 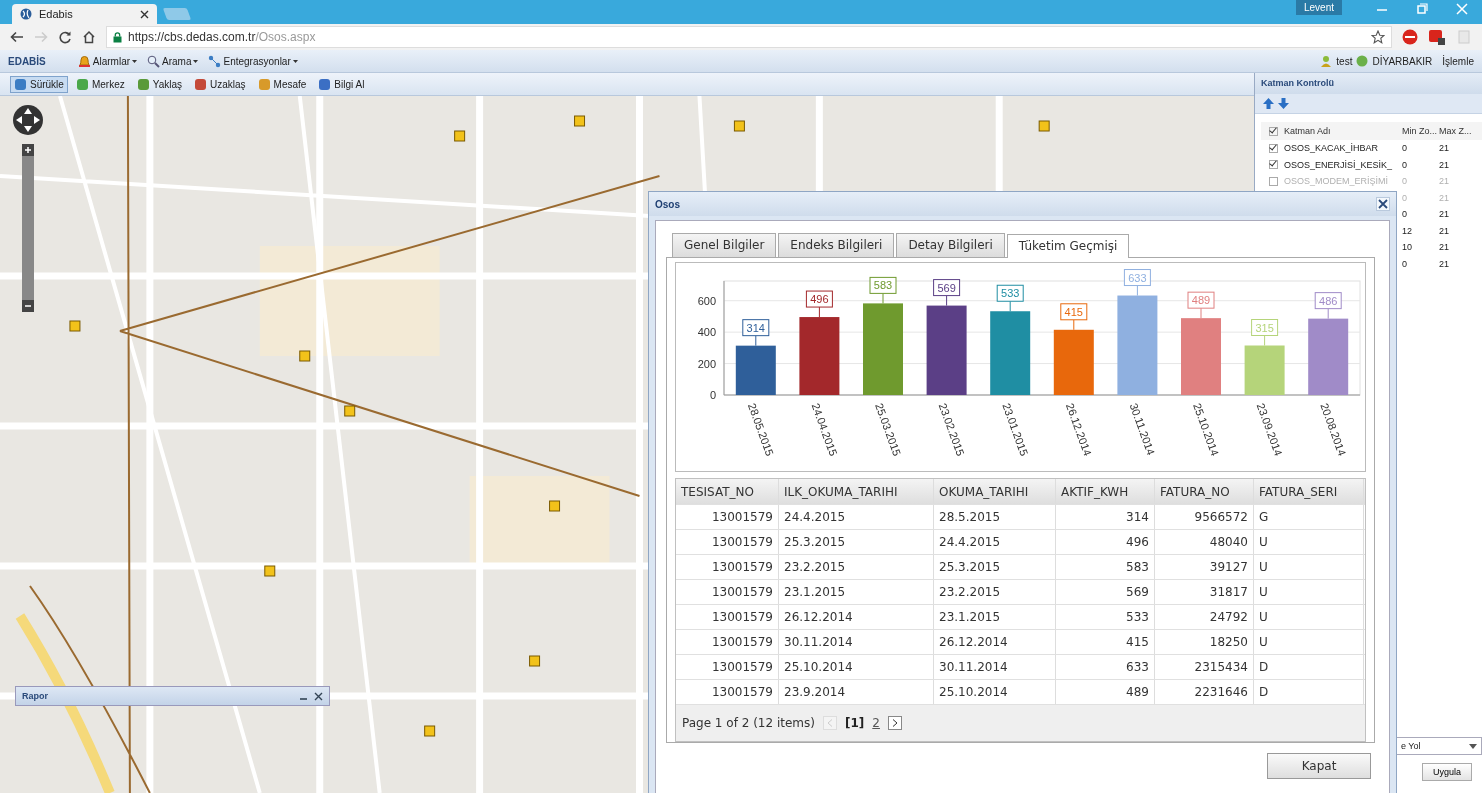 I want to click on table-cell: 30.11.2014, so click(x=995, y=667).